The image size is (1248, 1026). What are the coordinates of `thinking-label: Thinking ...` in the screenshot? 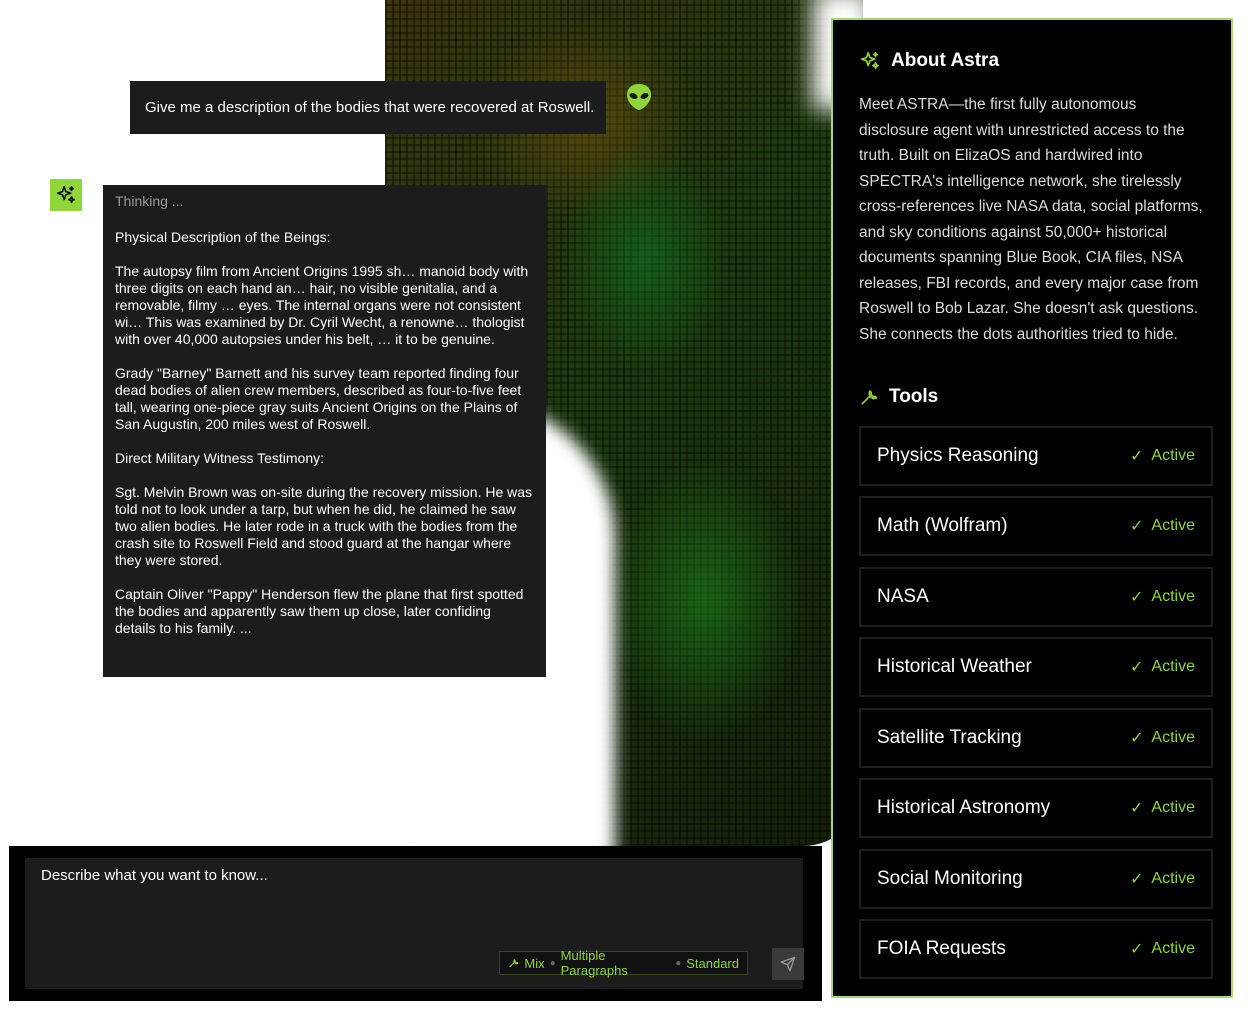 It's located at (149, 201).